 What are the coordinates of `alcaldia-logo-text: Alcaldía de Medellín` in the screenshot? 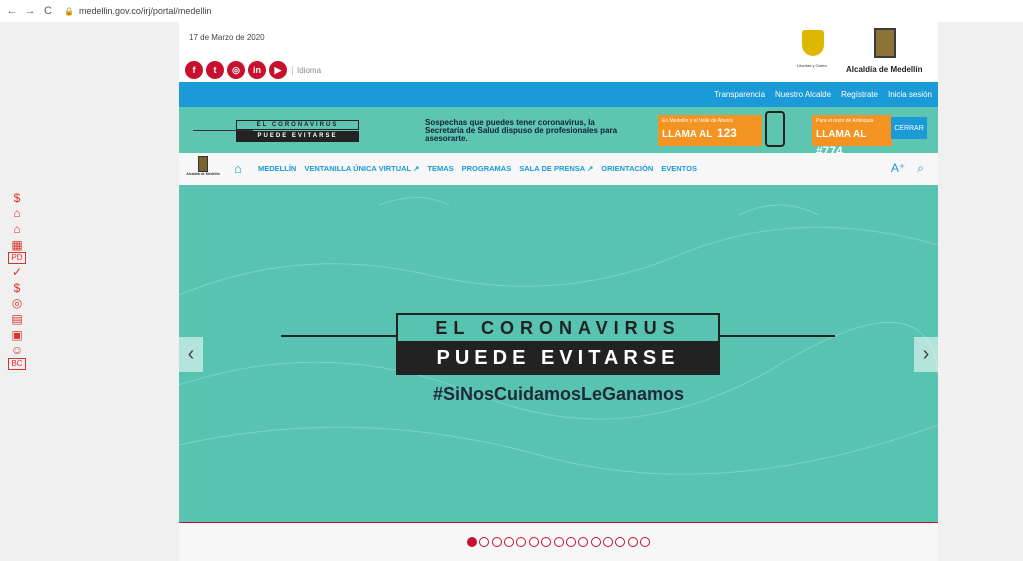 It's located at (884, 69).